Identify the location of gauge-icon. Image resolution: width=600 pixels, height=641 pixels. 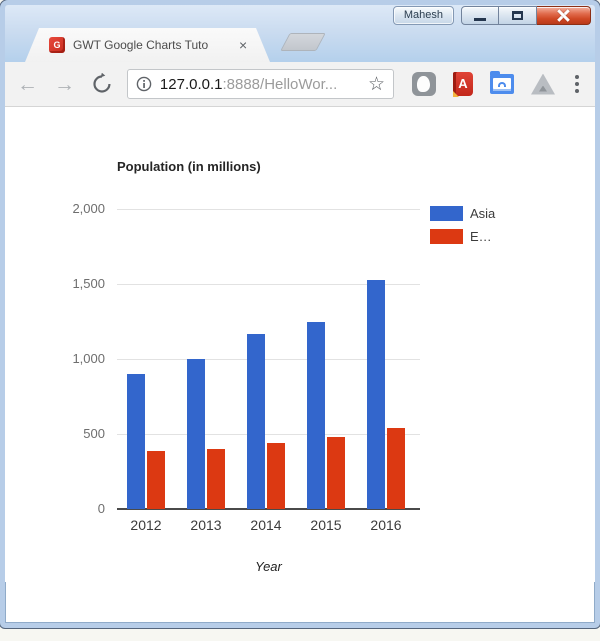
(502, 84).